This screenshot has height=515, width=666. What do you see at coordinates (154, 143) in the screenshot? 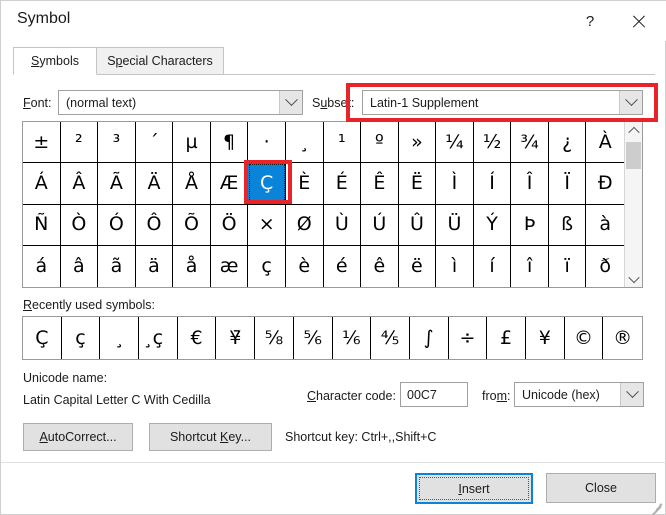
I see `symbol-cell: ´` at bounding box center [154, 143].